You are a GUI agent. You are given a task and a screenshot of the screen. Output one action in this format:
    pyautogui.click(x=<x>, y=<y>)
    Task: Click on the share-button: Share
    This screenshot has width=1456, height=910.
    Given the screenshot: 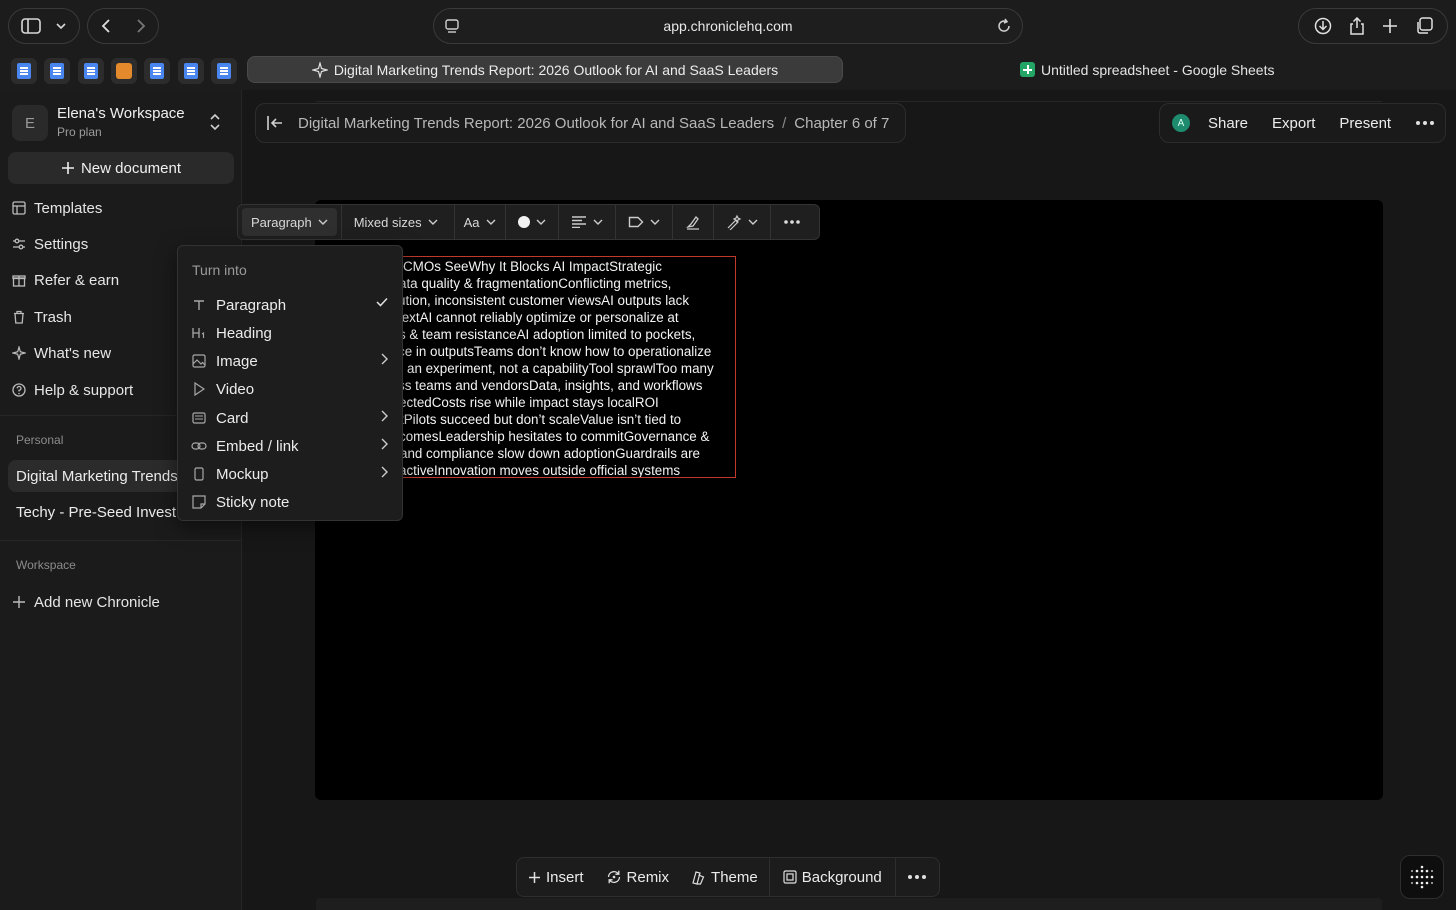 What is the action you would take?
    pyautogui.click(x=1228, y=123)
    